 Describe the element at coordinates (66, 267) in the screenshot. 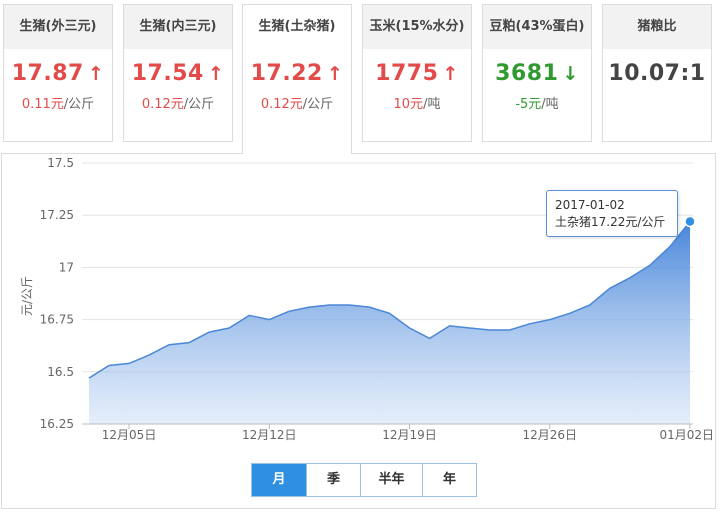

I see `y-tick-label: 17` at that location.